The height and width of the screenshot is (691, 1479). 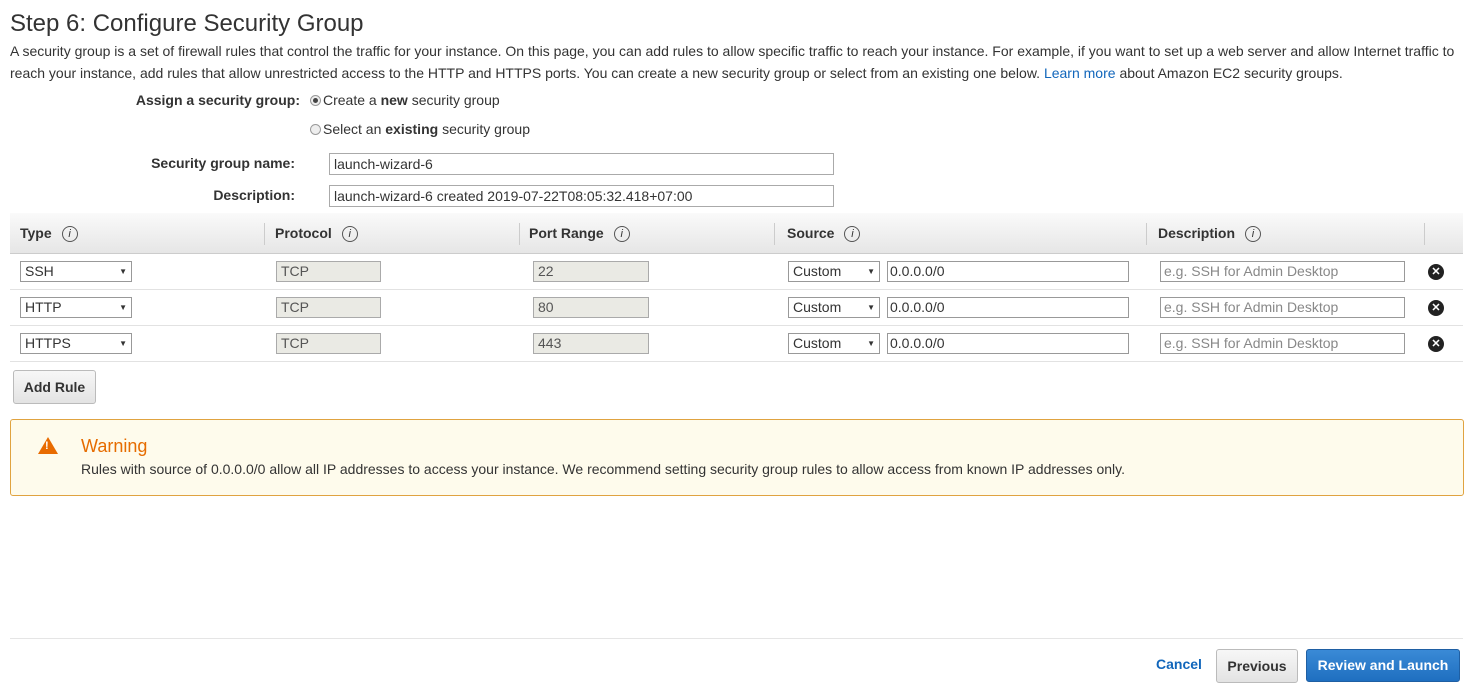 I want to click on header-protocol-label: Protocol, so click(x=303, y=233).